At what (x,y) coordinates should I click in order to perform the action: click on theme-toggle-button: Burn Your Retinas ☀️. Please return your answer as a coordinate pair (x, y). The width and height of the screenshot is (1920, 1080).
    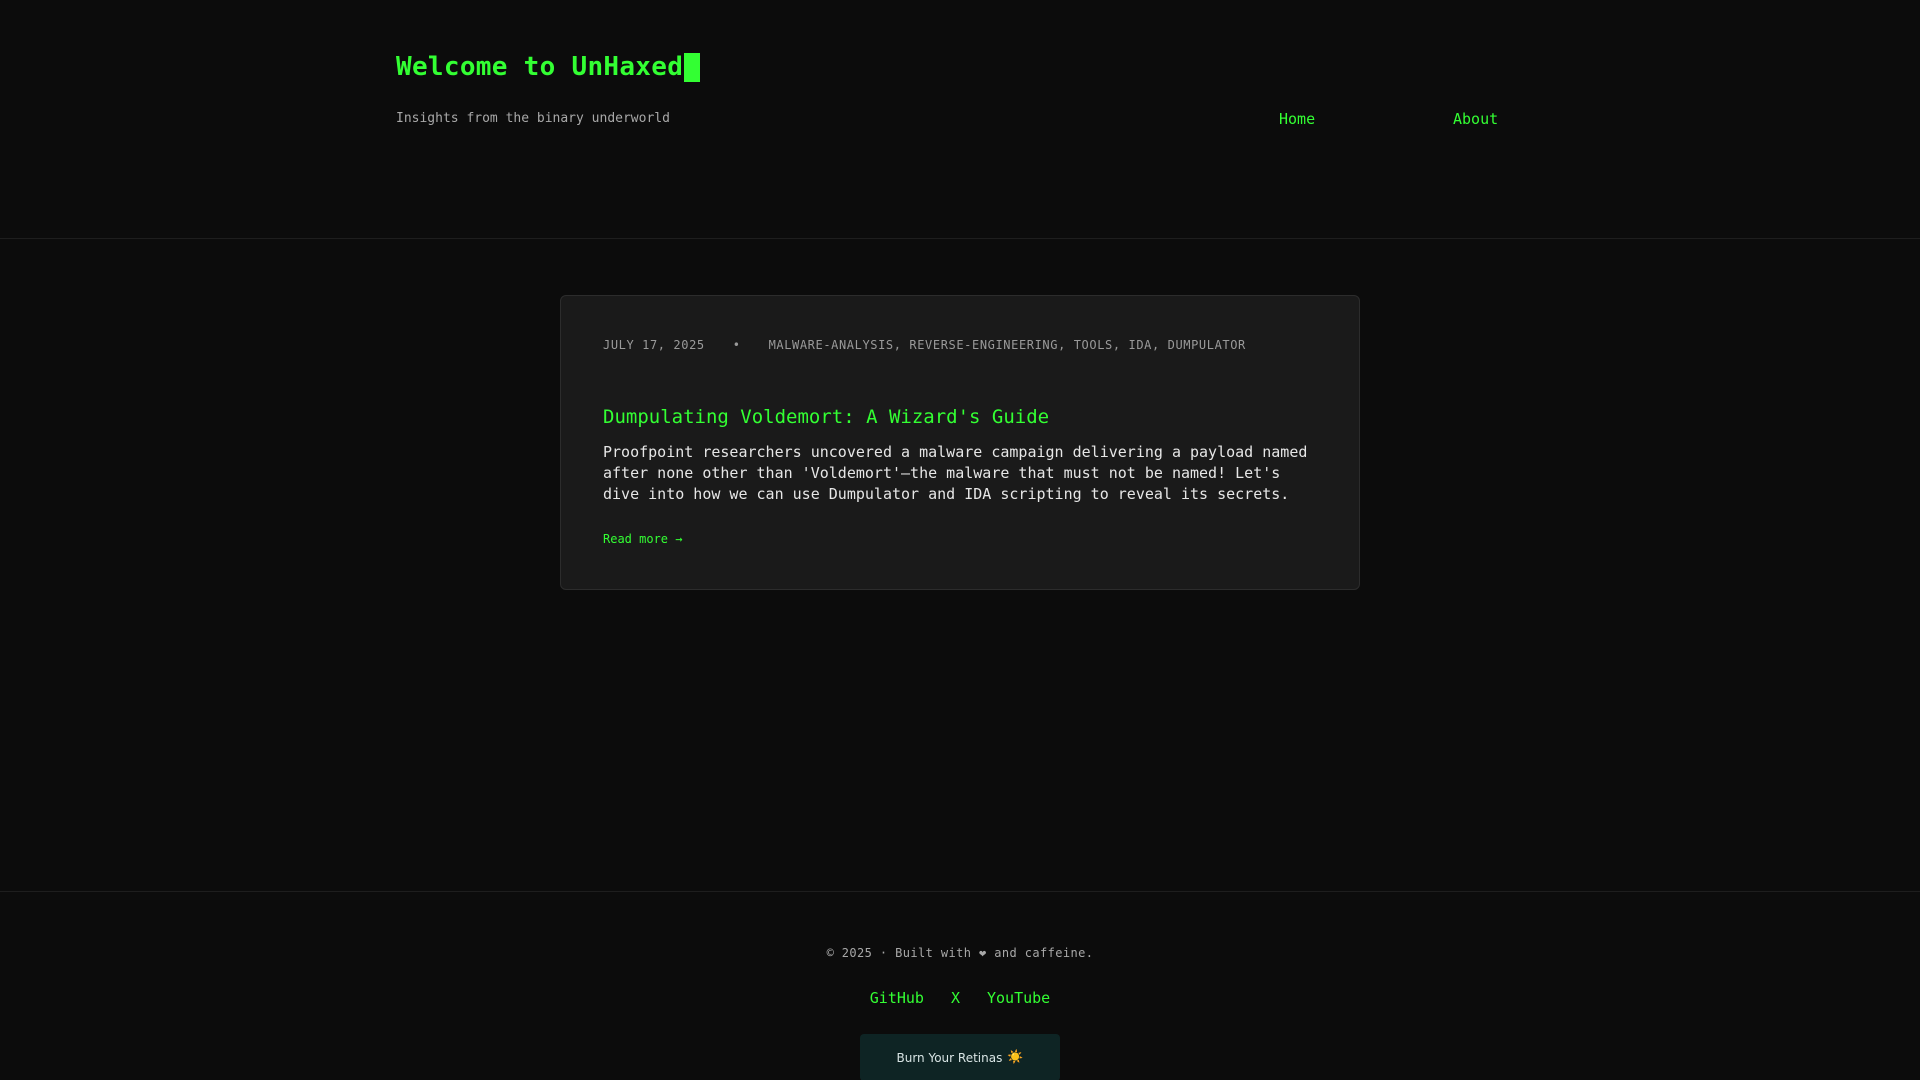
    Looking at the image, I should click on (960, 1057).